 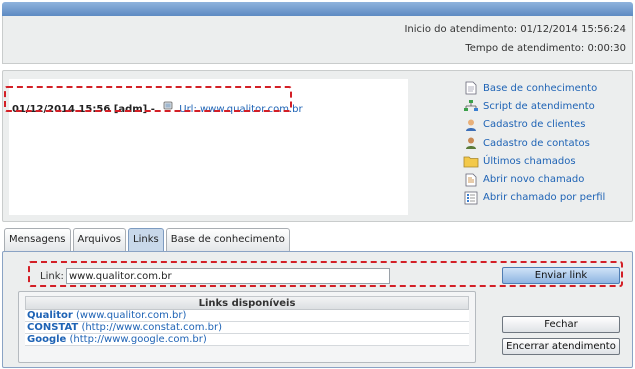 I want to click on link-name: CONSTAT, so click(x=53, y=327).